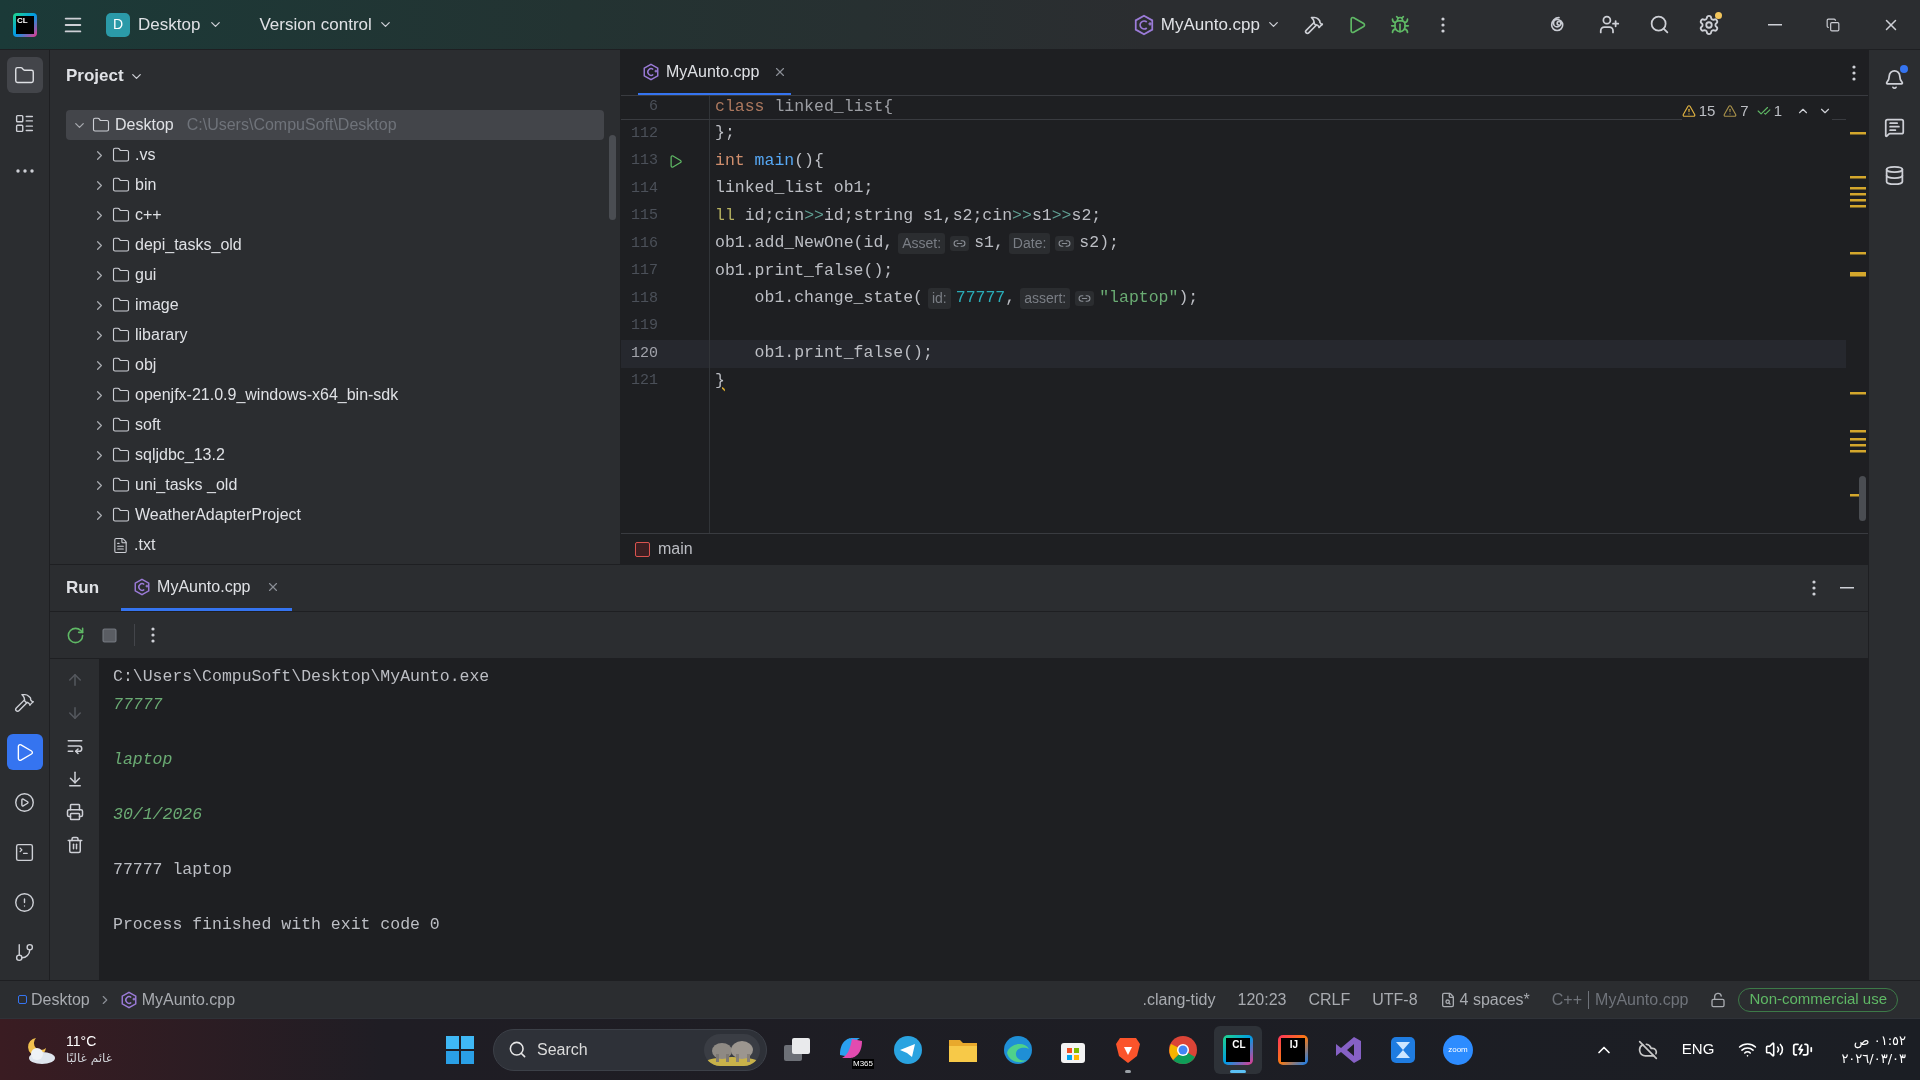  What do you see at coordinates (335, 365) in the screenshot?
I see `tree-item: obj` at bounding box center [335, 365].